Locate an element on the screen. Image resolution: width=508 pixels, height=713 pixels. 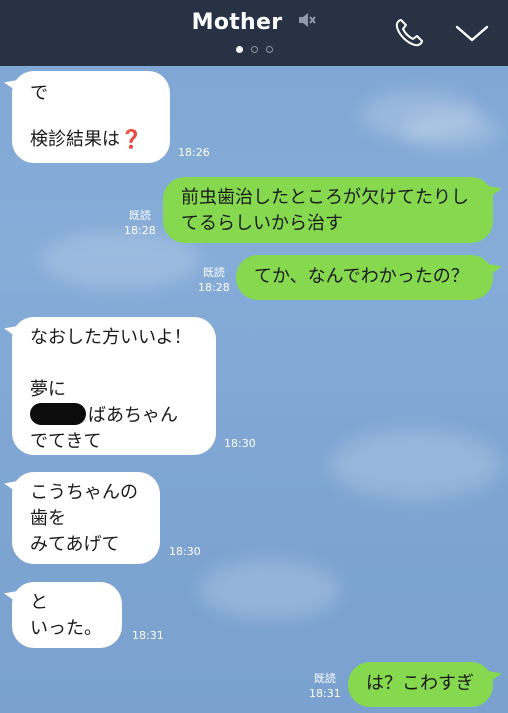
speaker-muted-icon is located at coordinates (306, 23).